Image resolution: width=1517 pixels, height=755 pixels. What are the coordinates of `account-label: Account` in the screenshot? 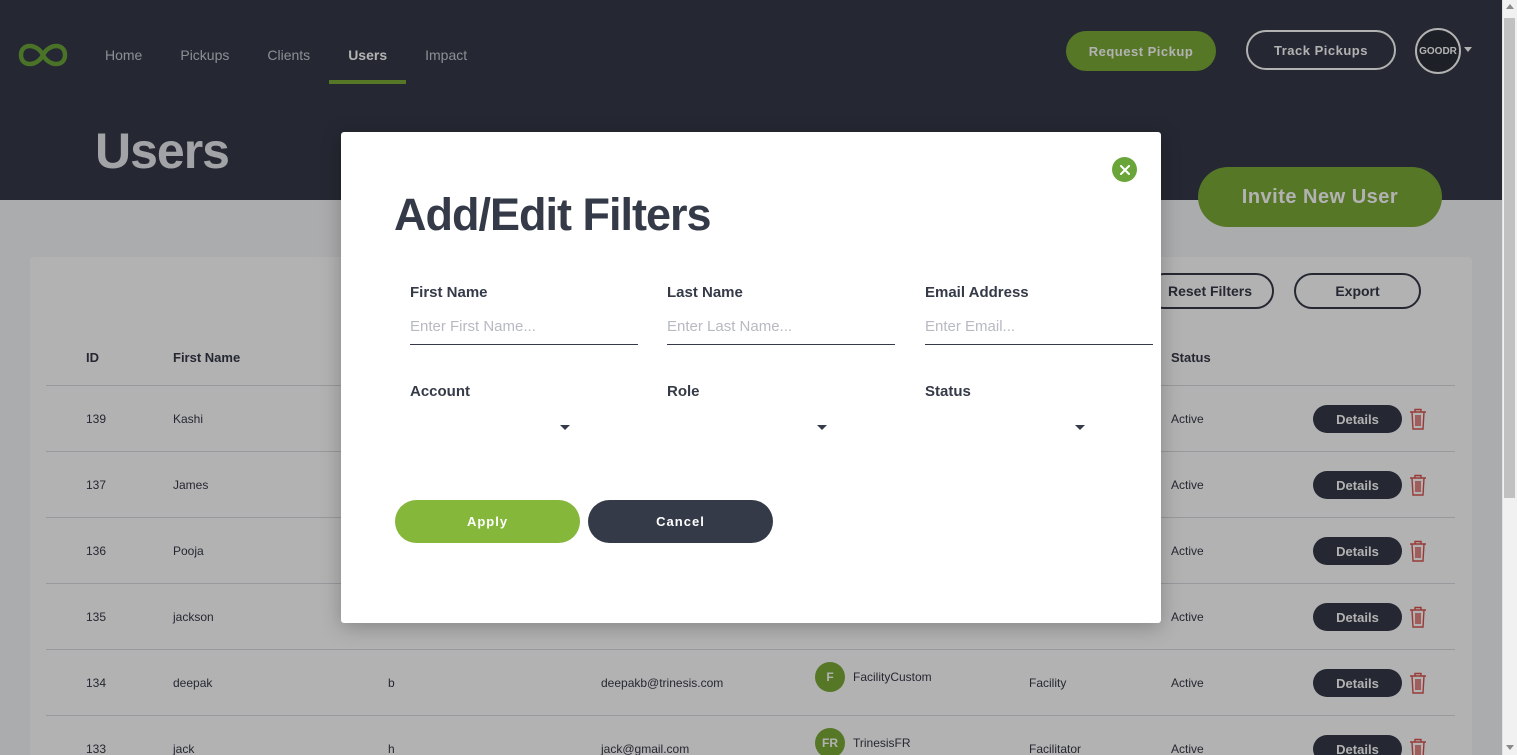 It's located at (440, 391).